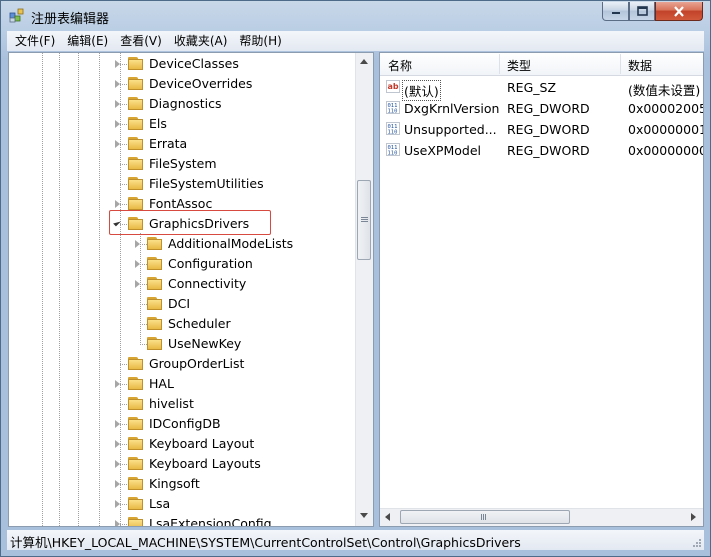 This screenshot has height=557, width=711. I want to click on maximize-button, so click(642, 11).